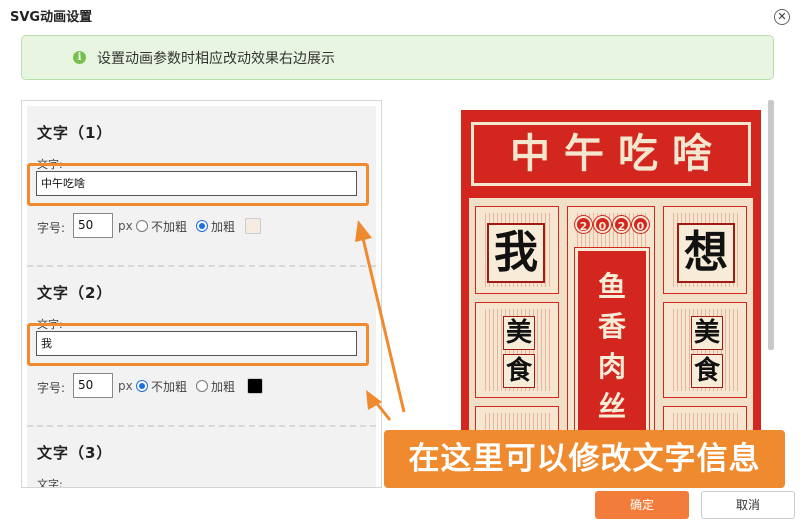 Image resolution: width=801 pixels, height=522 pixels. What do you see at coordinates (706, 253) in the screenshot?
I see `poster-right-big: 想` at bounding box center [706, 253].